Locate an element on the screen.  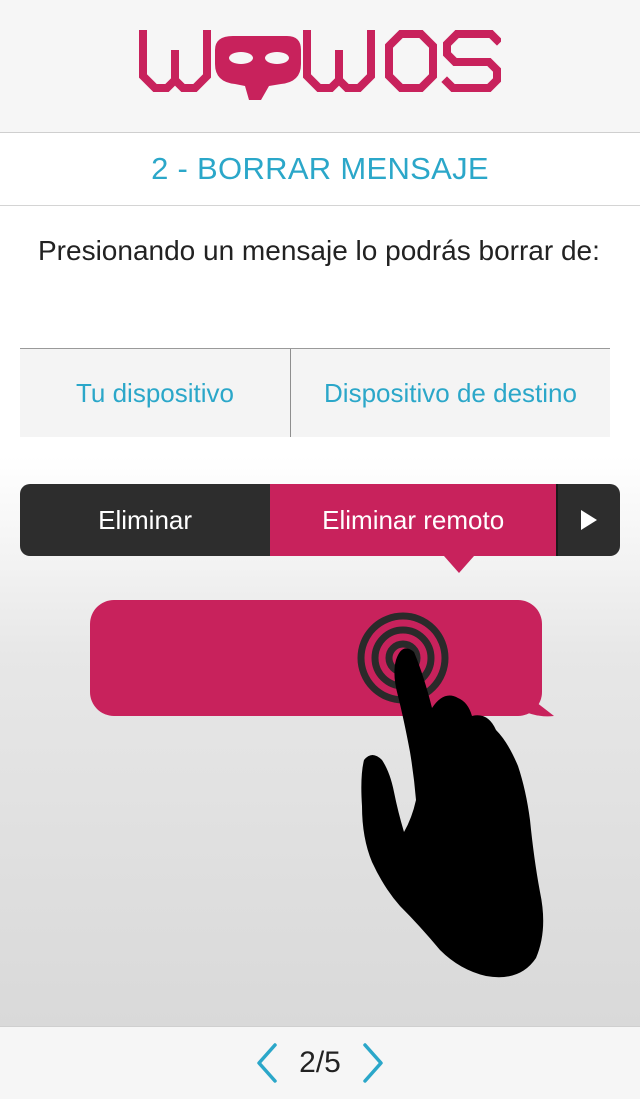
woowos-logo is located at coordinates (320, 65).